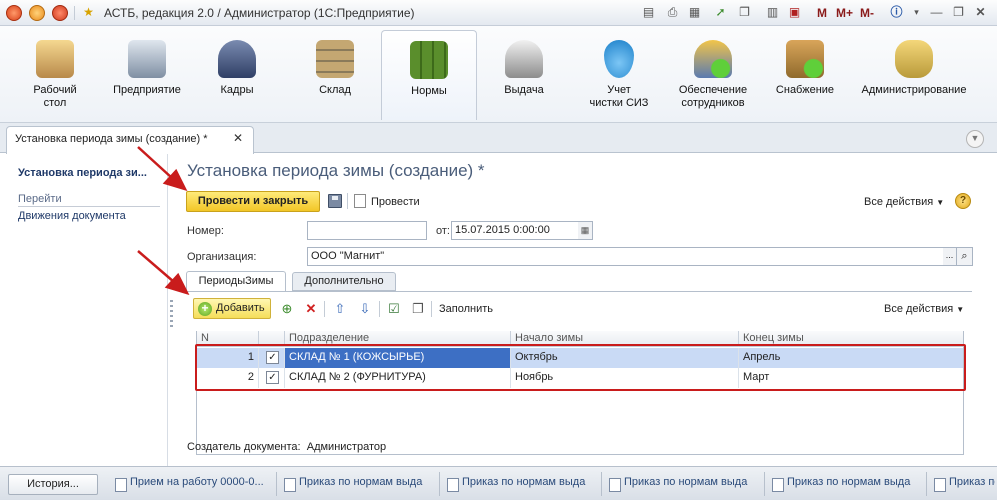 This screenshot has height=500, width=997. Describe the element at coordinates (919, 309) in the screenshot. I see `all-actions-label: Все действия` at that location.